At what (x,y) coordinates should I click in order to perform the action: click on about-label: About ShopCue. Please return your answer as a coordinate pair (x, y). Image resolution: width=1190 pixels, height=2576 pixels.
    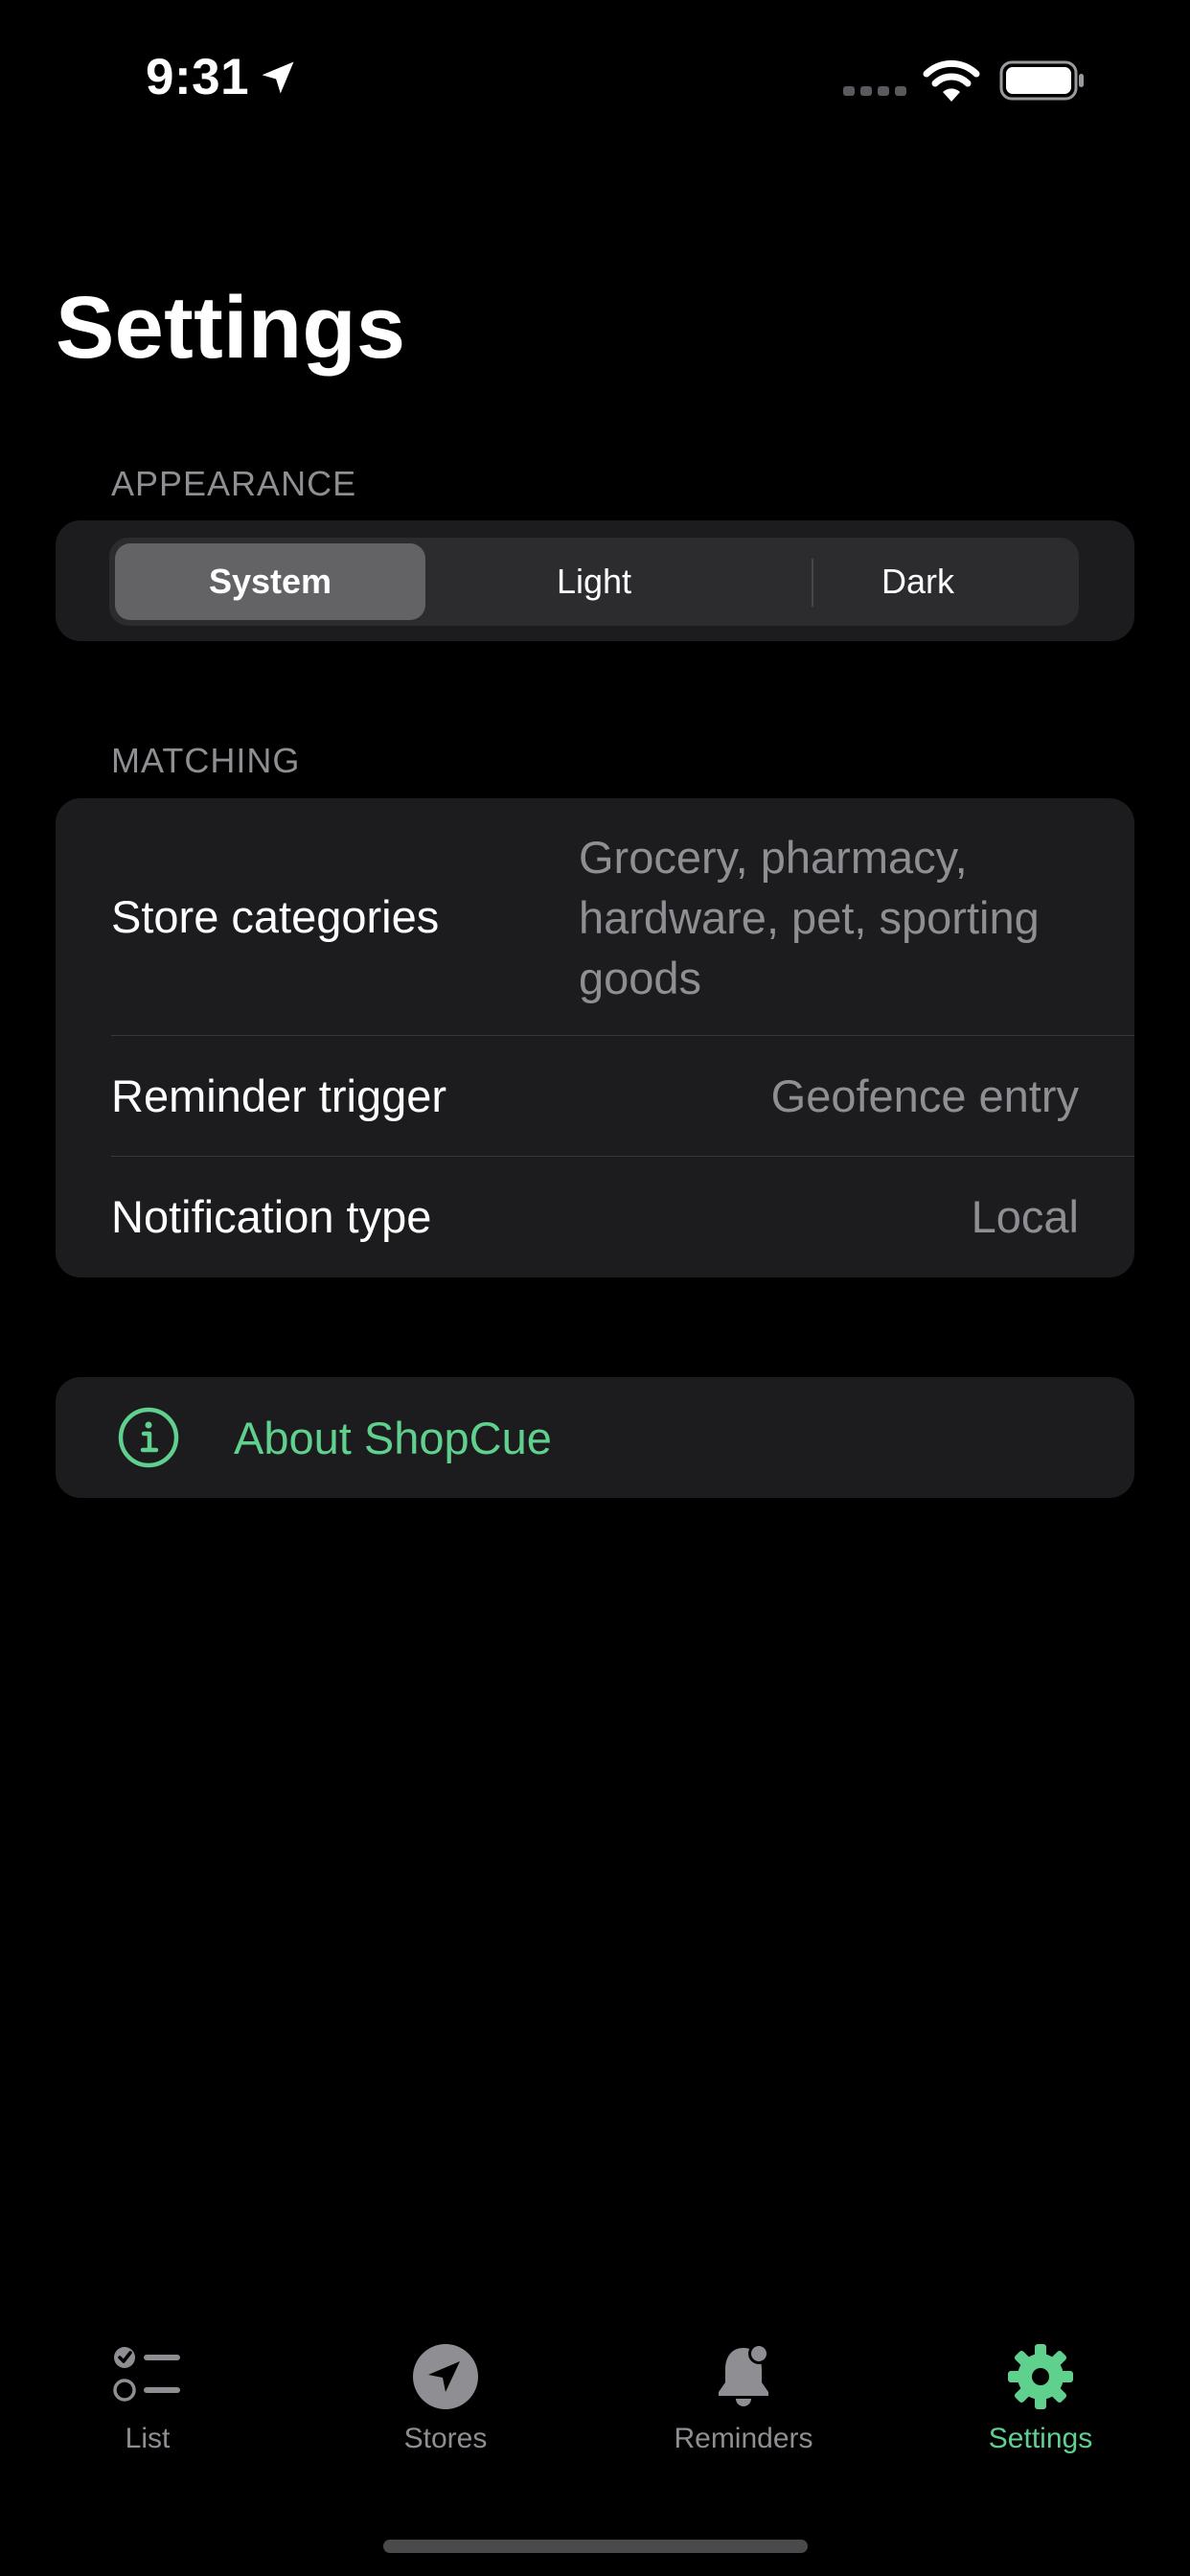
    Looking at the image, I should click on (393, 1438).